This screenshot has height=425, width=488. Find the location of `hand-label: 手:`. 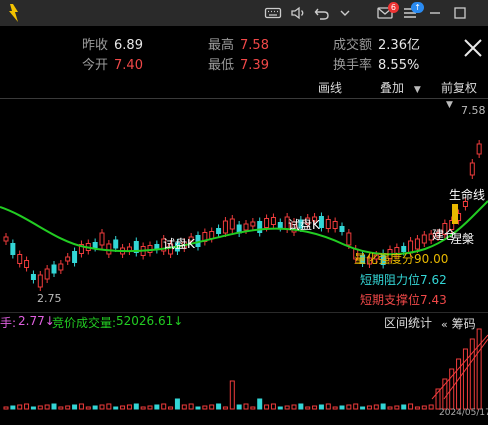

hand-label: 手: is located at coordinates (8, 323).